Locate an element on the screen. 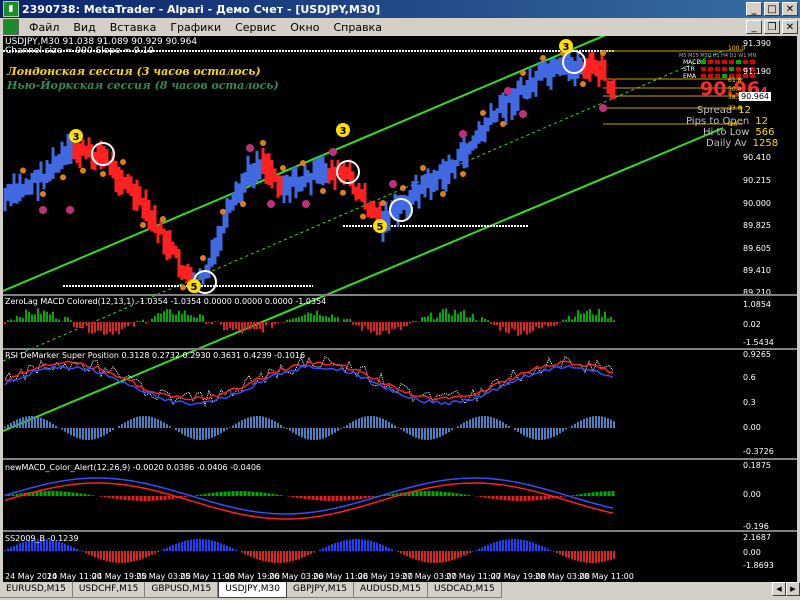 This screenshot has height=600, width=800. menu-charts: Графики is located at coordinates (195, 27).